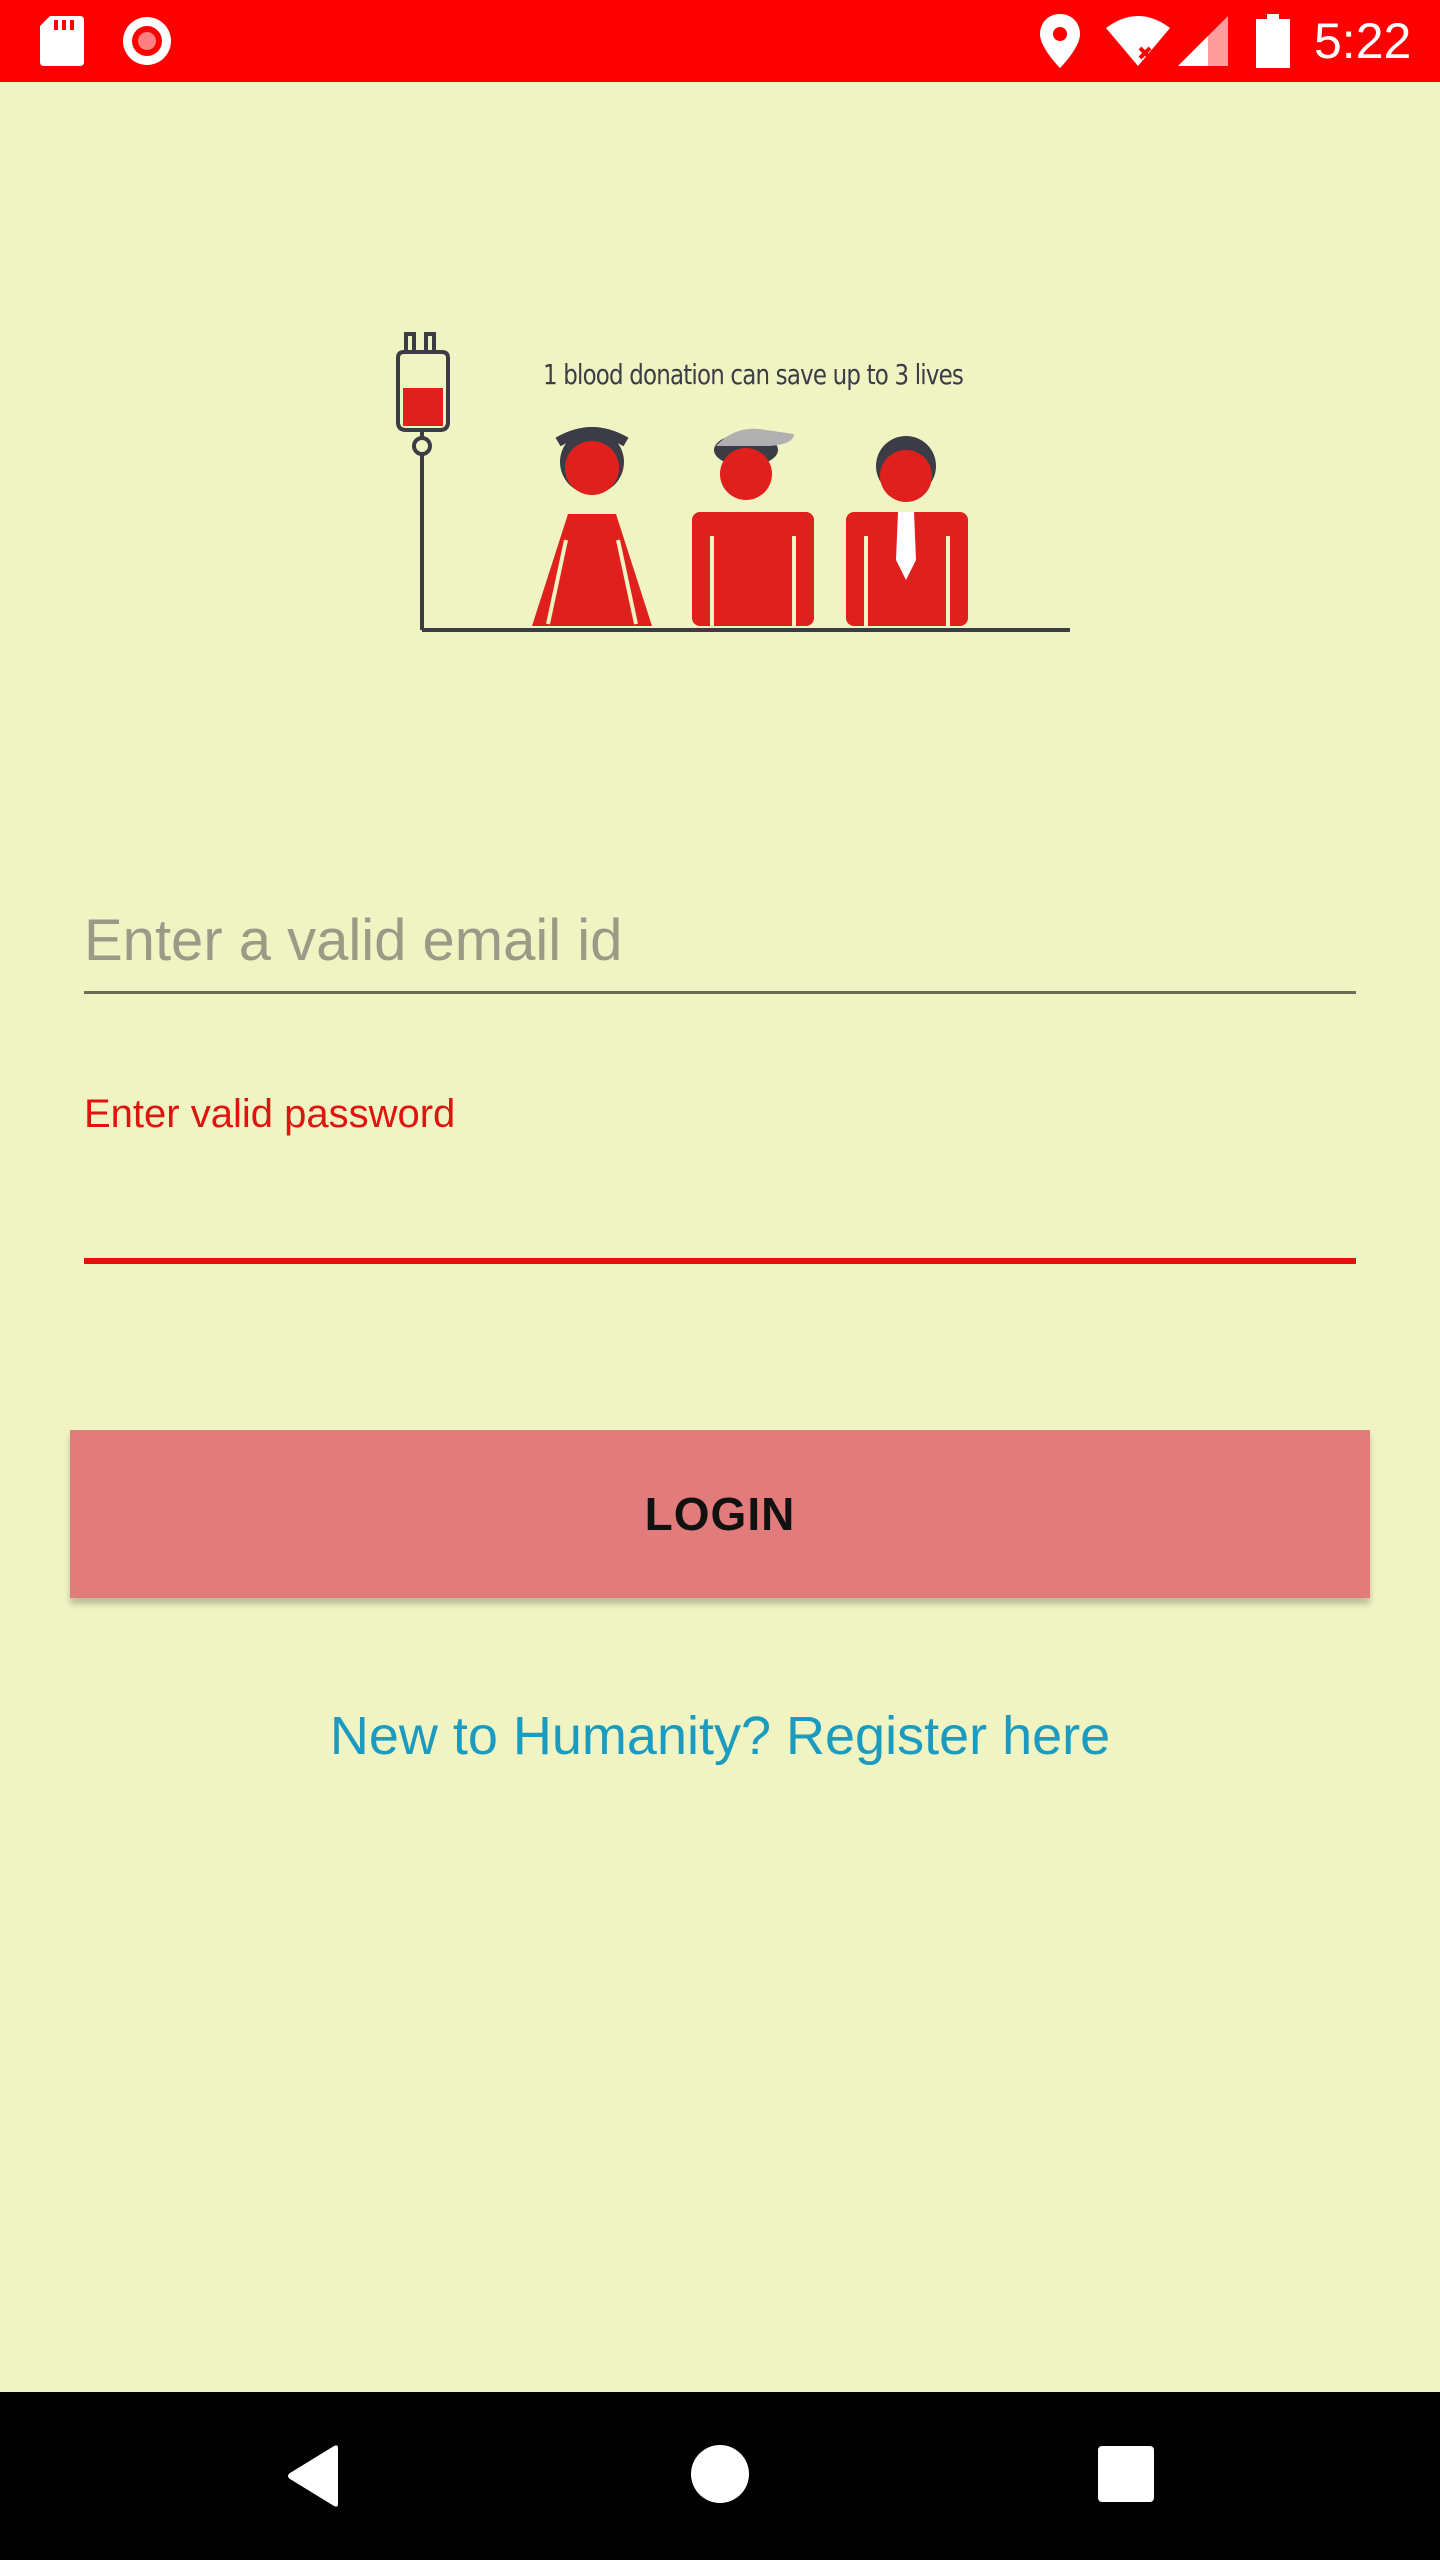 The height and width of the screenshot is (2560, 1440). What do you see at coordinates (147, 41) in the screenshot?
I see `record-icon` at bounding box center [147, 41].